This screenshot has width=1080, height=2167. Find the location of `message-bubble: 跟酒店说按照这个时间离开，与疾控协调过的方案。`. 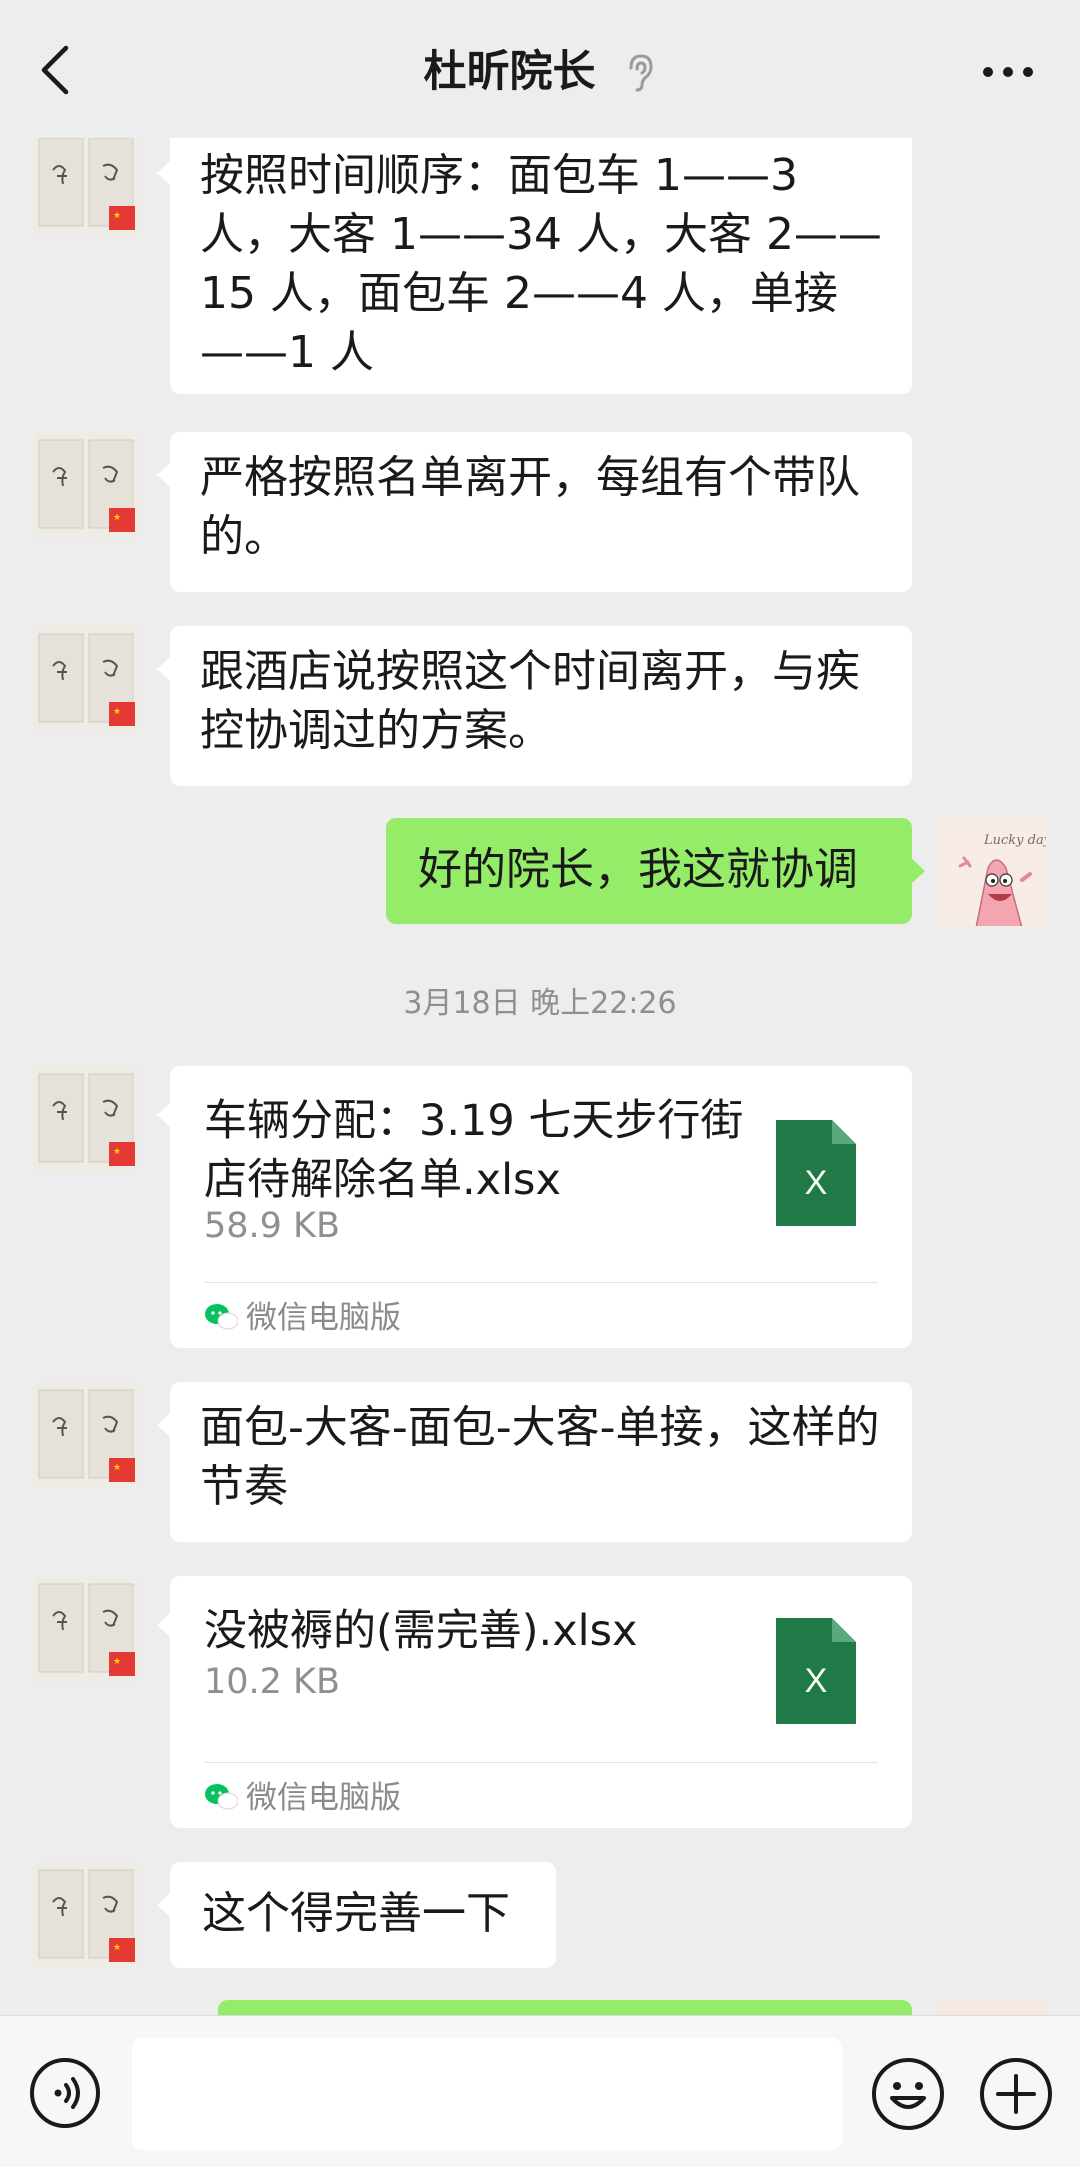

message-bubble: 跟酒店说按照这个时间离开，与疾控协调过的方案。 is located at coordinates (534, 706).